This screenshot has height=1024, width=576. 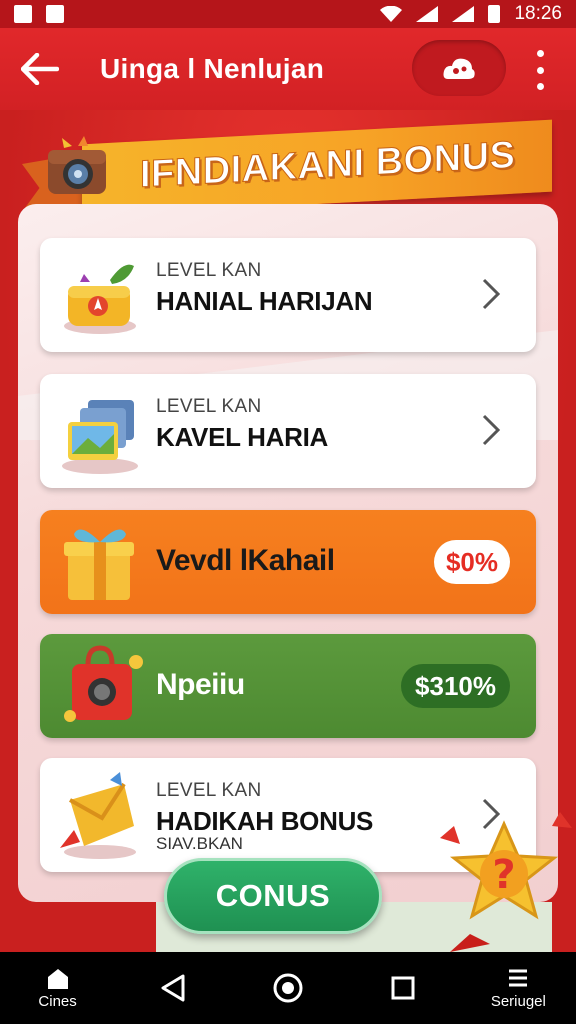 What do you see at coordinates (391, 14) in the screenshot?
I see `wifi-icon` at bounding box center [391, 14].